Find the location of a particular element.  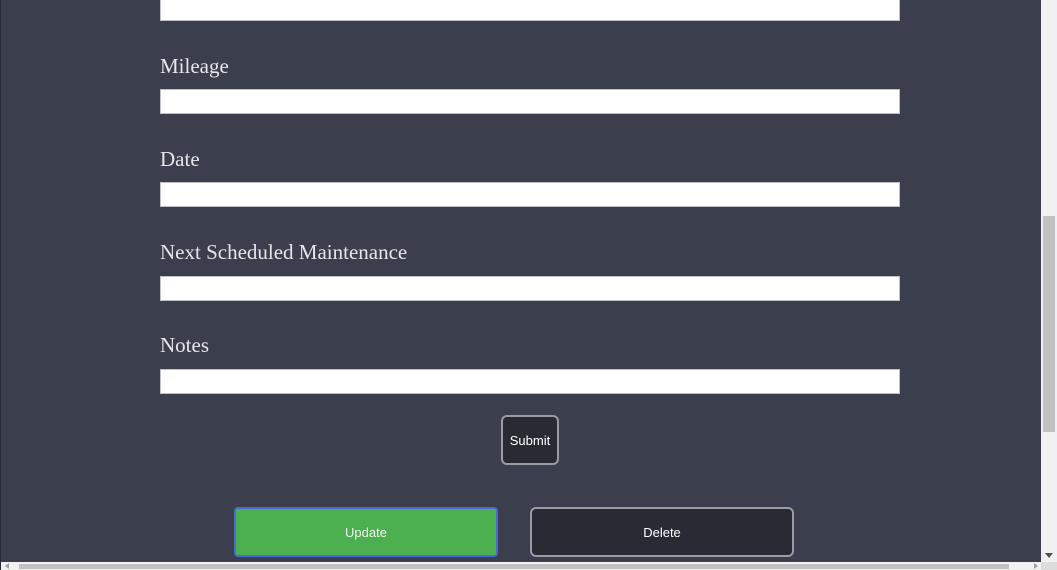

notes-label: Notes is located at coordinates (184, 345).